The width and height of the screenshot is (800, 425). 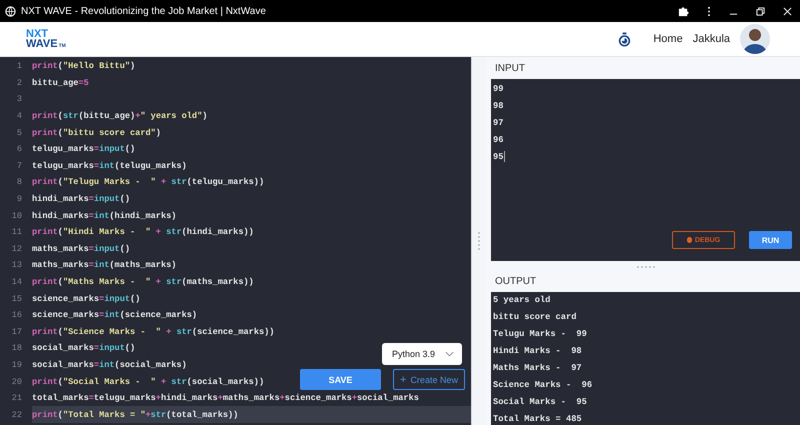 I want to click on line-number: 3, so click(x=19, y=99).